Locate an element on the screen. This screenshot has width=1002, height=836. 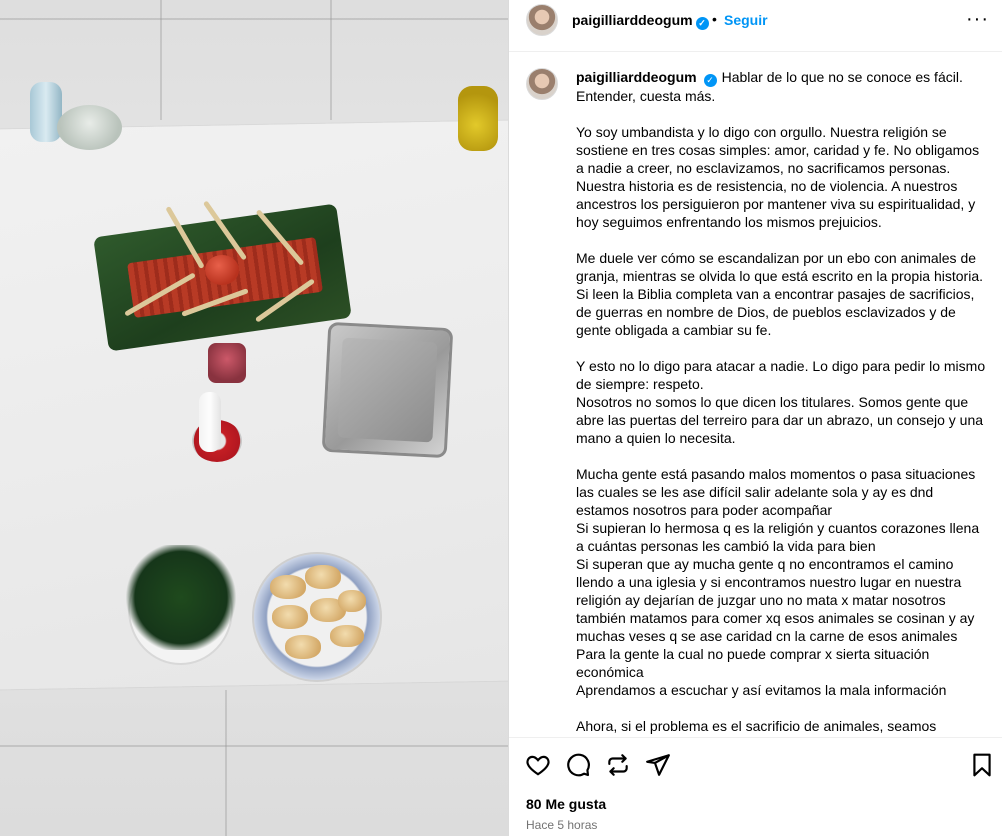
likes-count: 80 Me gusta is located at coordinates (566, 804).